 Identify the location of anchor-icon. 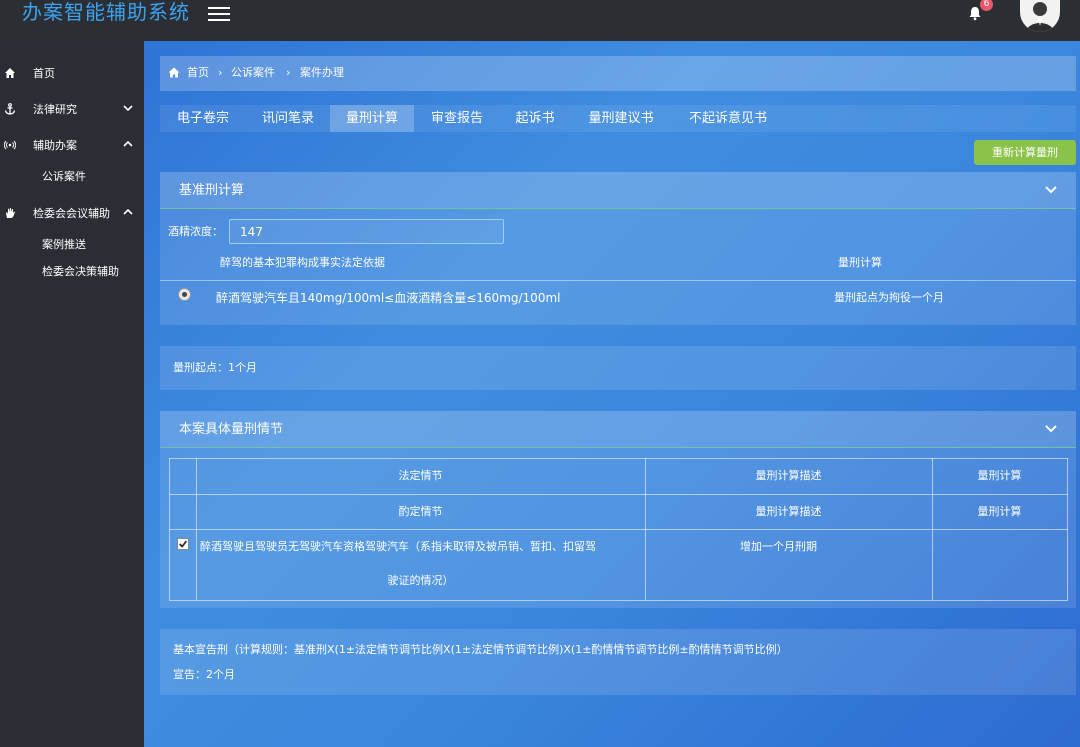
(10, 109).